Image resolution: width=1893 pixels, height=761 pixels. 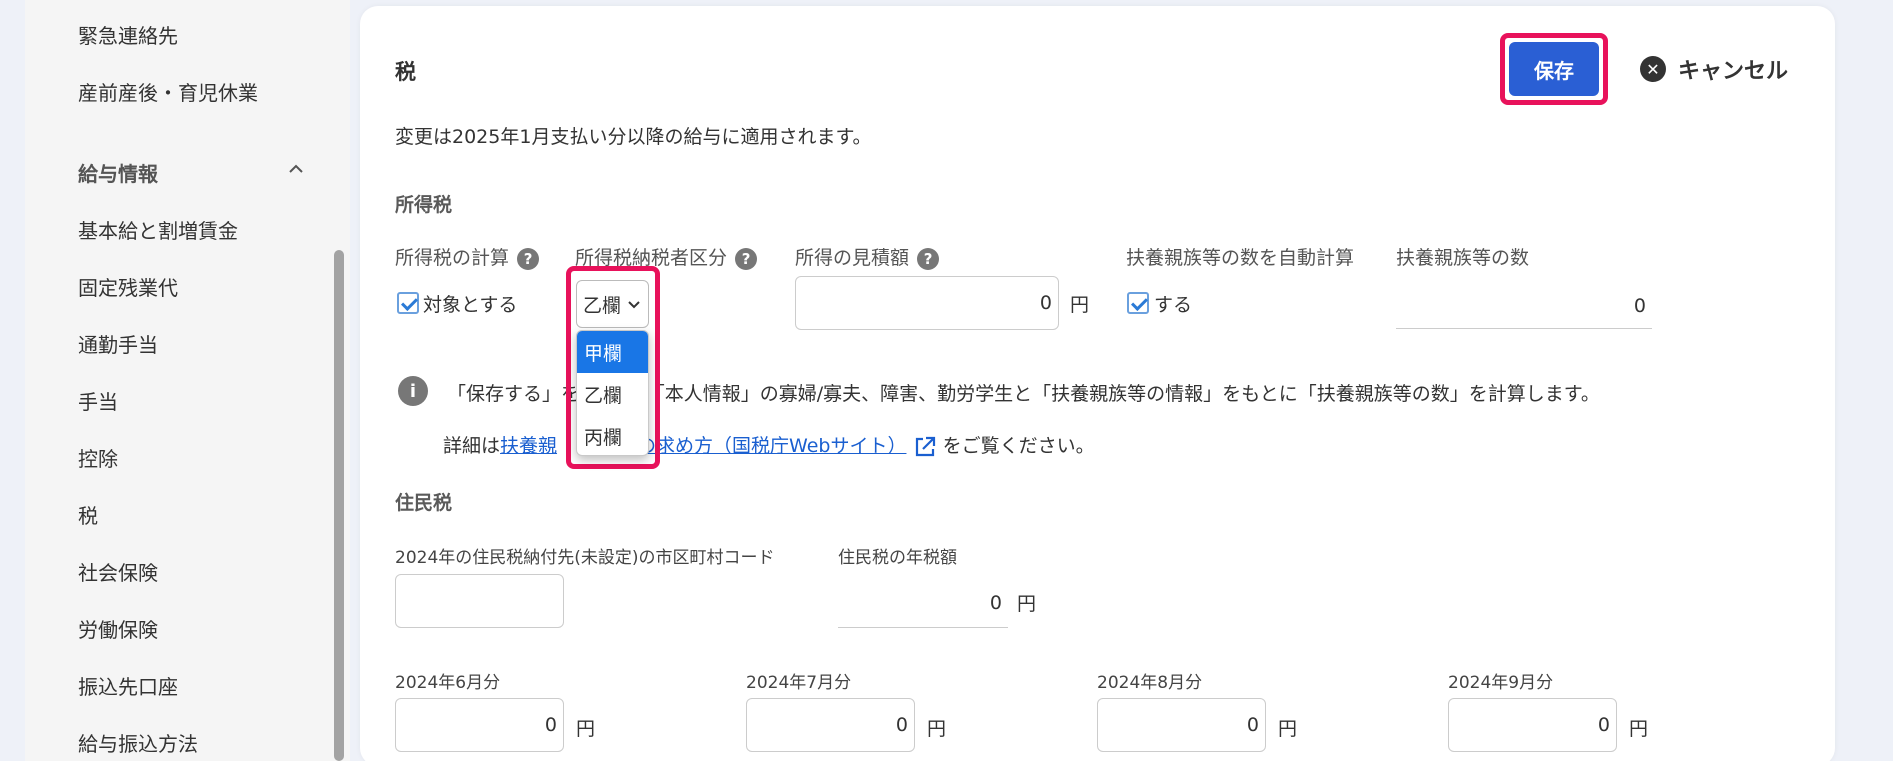 What do you see at coordinates (1240, 258) in the screenshot?
I see `auto-calc-label: 扶養親族等の数を自動計算` at bounding box center [1240, 258].